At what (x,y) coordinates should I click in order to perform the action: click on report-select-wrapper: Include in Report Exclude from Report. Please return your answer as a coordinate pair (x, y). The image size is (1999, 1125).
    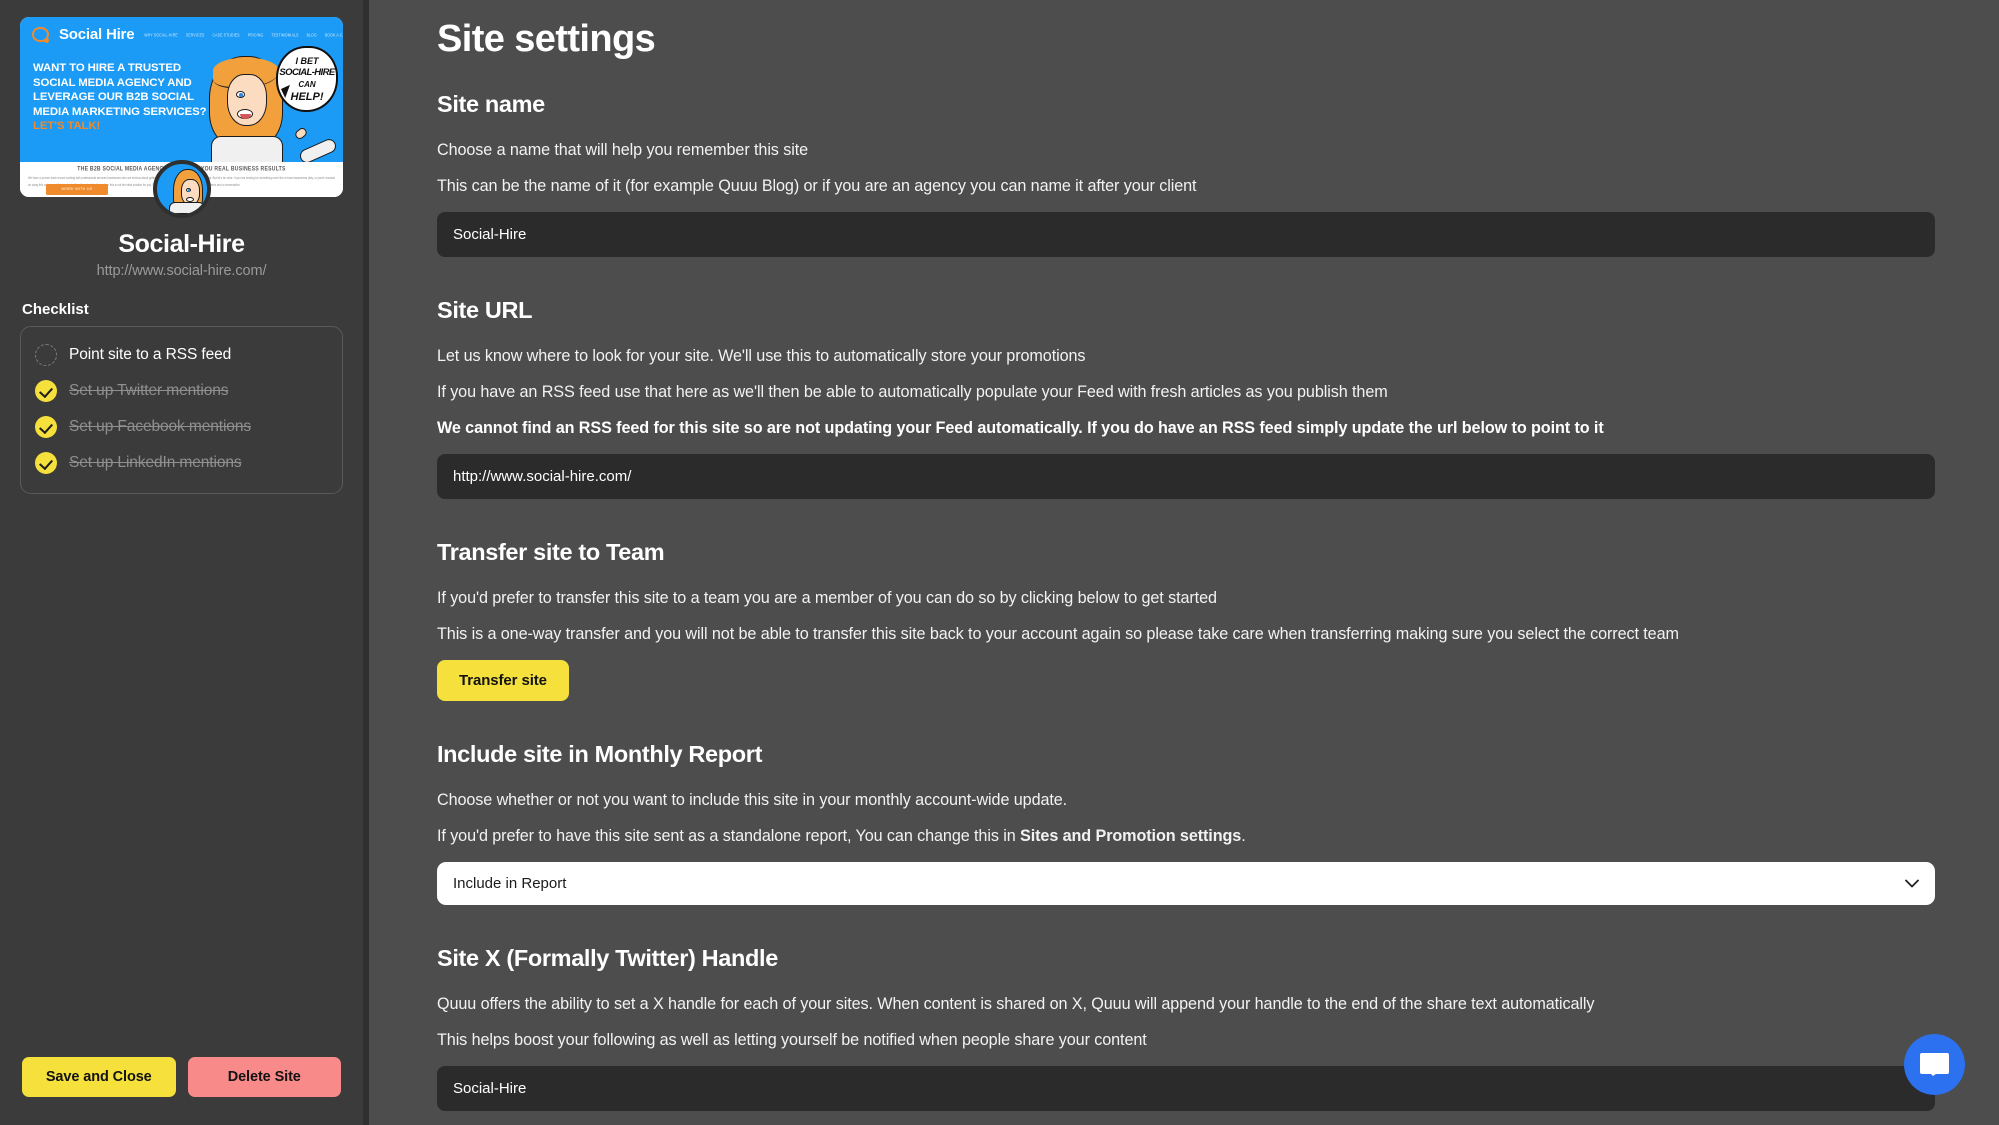
    Looking at the image, I should click on (1186, 883).